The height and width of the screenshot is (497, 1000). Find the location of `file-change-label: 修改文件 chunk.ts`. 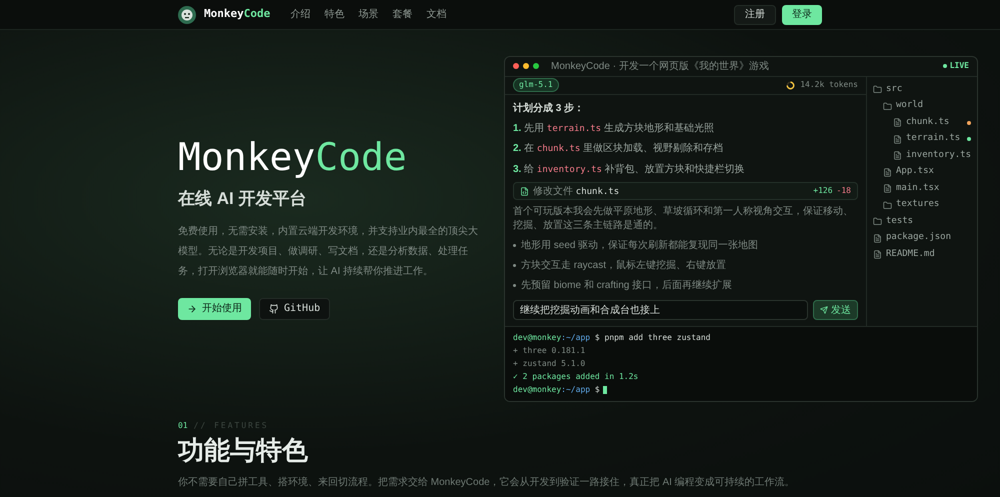

file-change-label: 修改文件 chunk.ts is located at coordinates (576, 191).